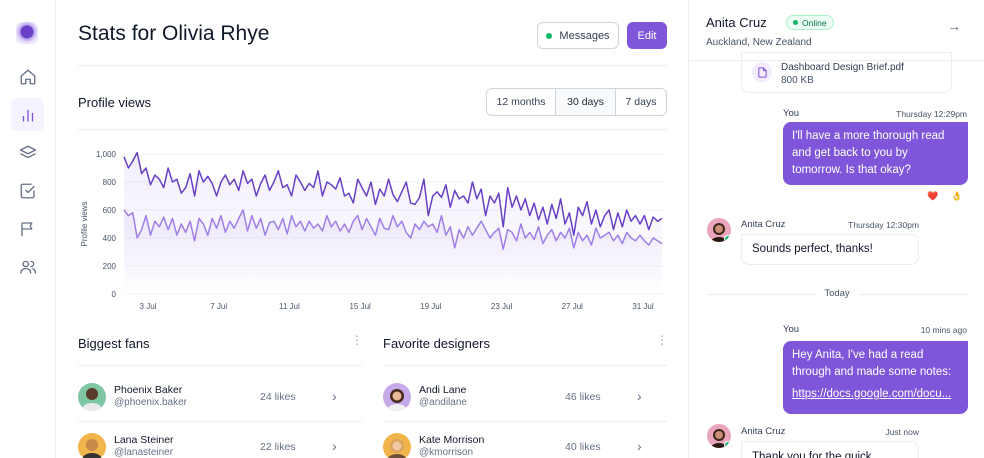  What do you see at coordinates (584, 35) in the screenshot?
I see `messages-button-label: Messages` at bounding box center [584, 35].